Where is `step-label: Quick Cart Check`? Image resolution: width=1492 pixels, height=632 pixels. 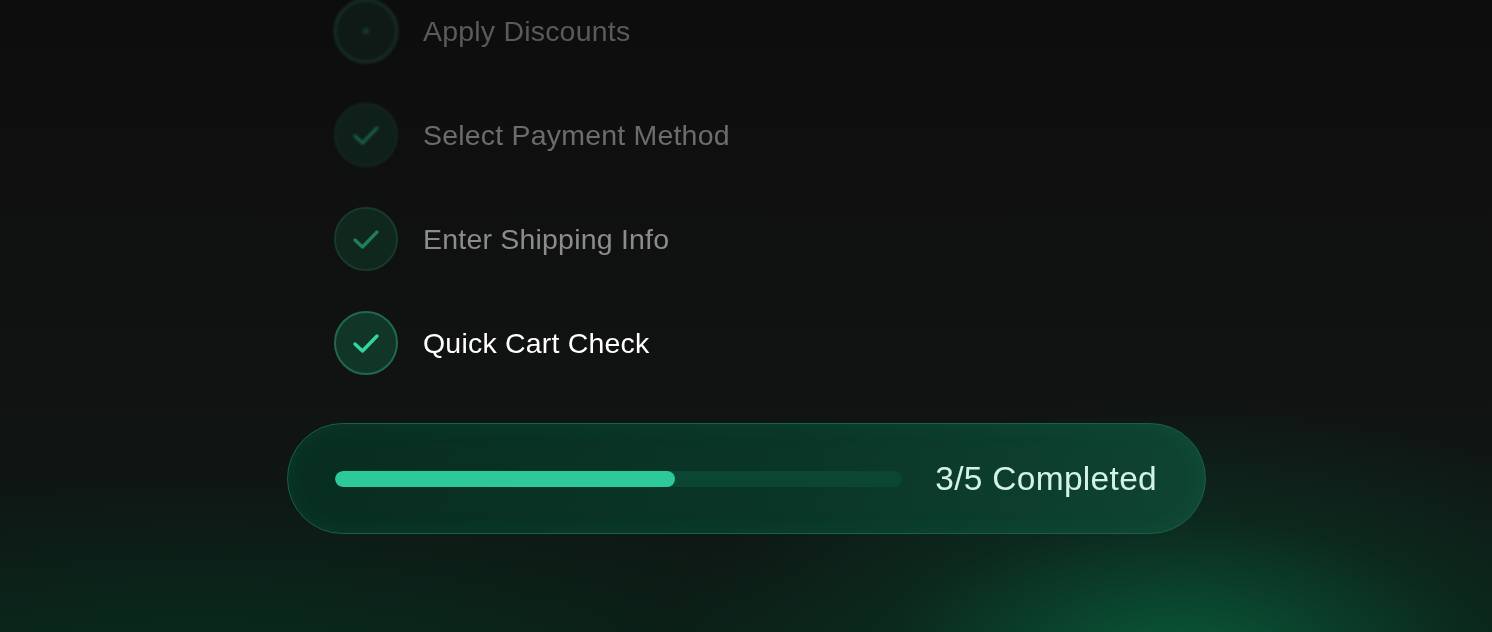
step-label: Quick Cart Check is located at coordinates (536, 343).